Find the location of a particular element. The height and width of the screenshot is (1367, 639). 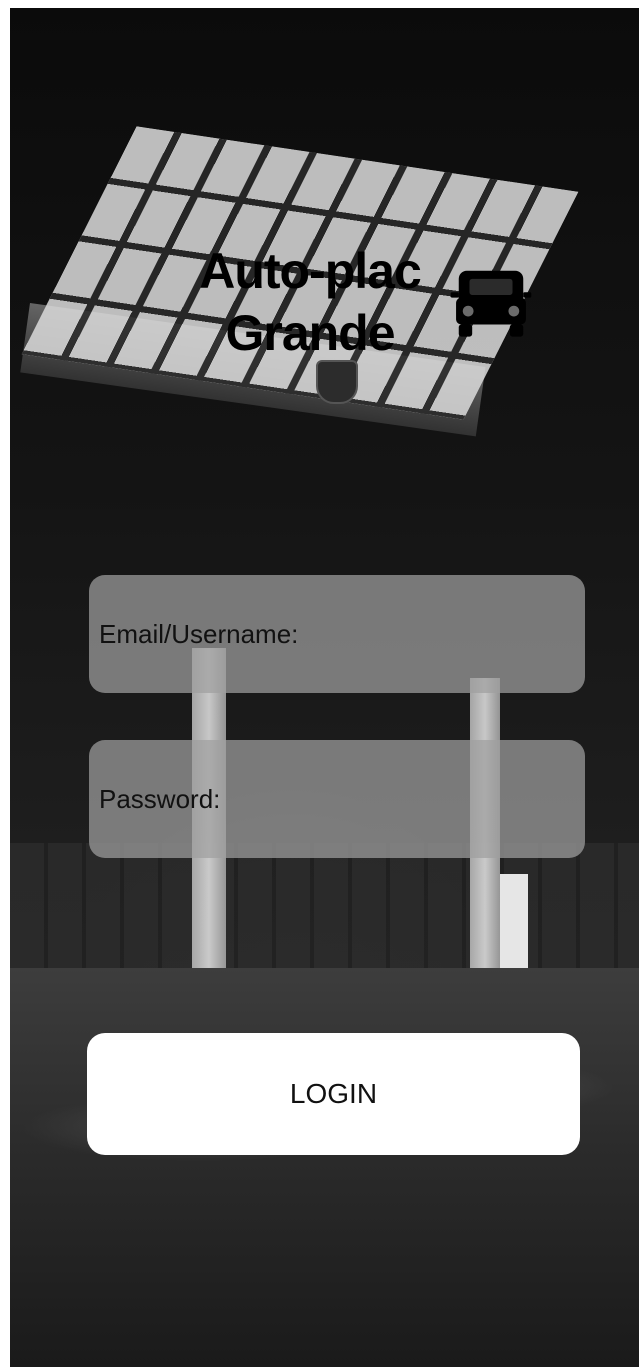

brand-header: Auto-plac Grande is located at coordinates (346, 310).